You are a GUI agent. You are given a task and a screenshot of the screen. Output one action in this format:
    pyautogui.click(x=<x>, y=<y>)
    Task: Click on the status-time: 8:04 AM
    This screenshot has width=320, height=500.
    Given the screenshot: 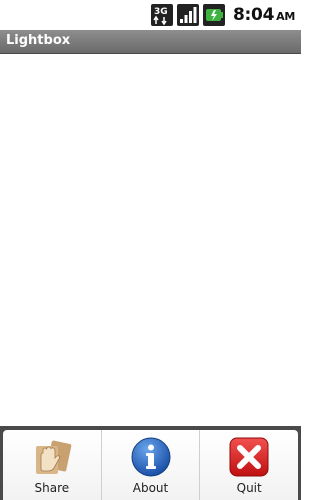 What is the action you would take?
    pyautogui.click(x=264, y=15)
    